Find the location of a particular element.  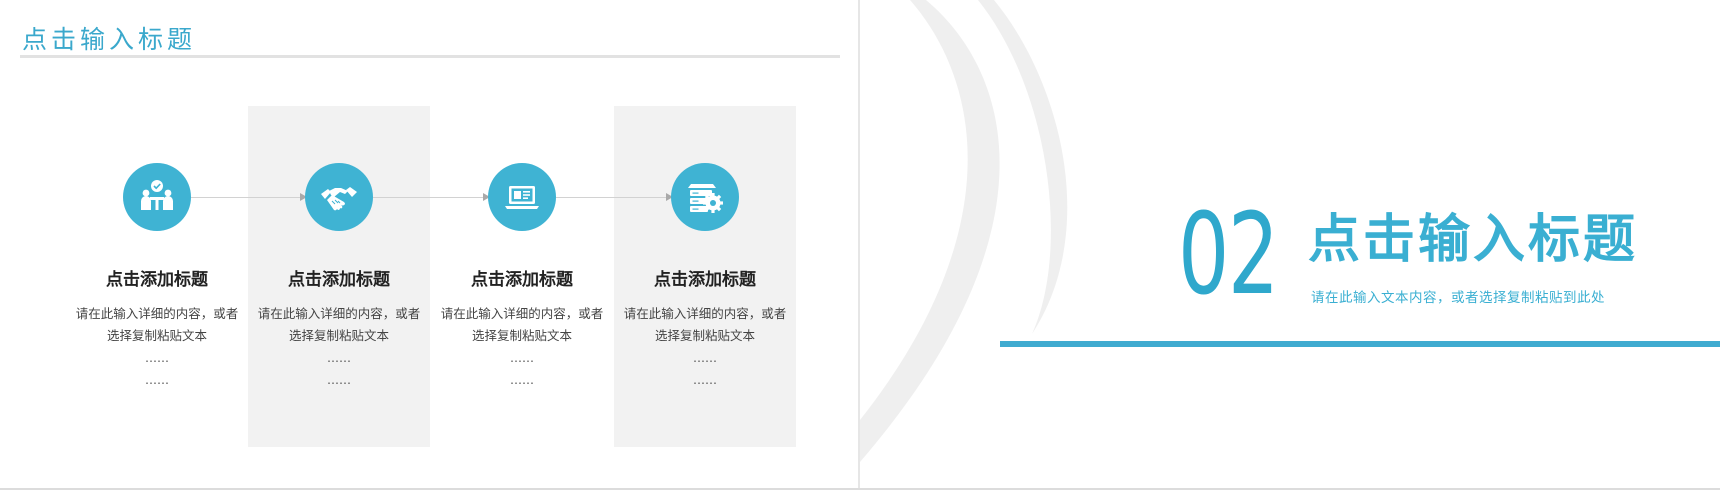

accent-bar is located at coordinates (1360, 344).